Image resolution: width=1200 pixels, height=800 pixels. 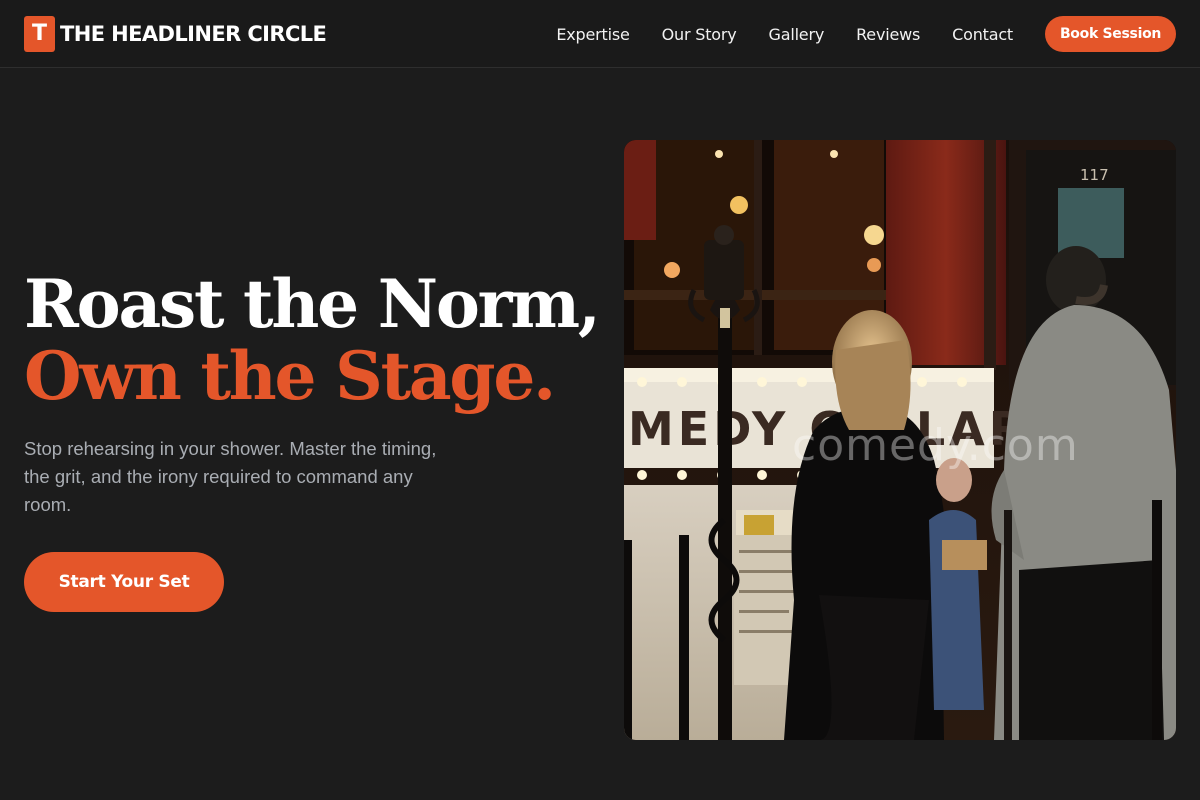 What do you see at coordinates (592, 34) in the screenshot?
I see `nav-link-expertise: Expertise` at bounding box center [592, 34].